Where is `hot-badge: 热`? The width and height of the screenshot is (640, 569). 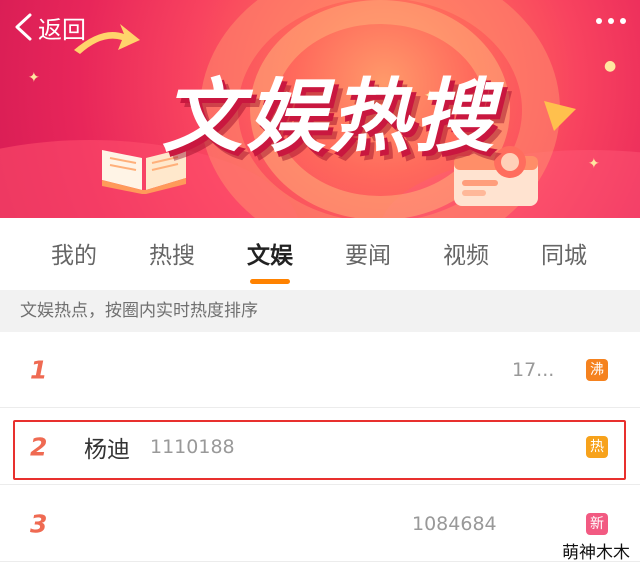 hot-badge: 热 is located at coordinates (597, 446).